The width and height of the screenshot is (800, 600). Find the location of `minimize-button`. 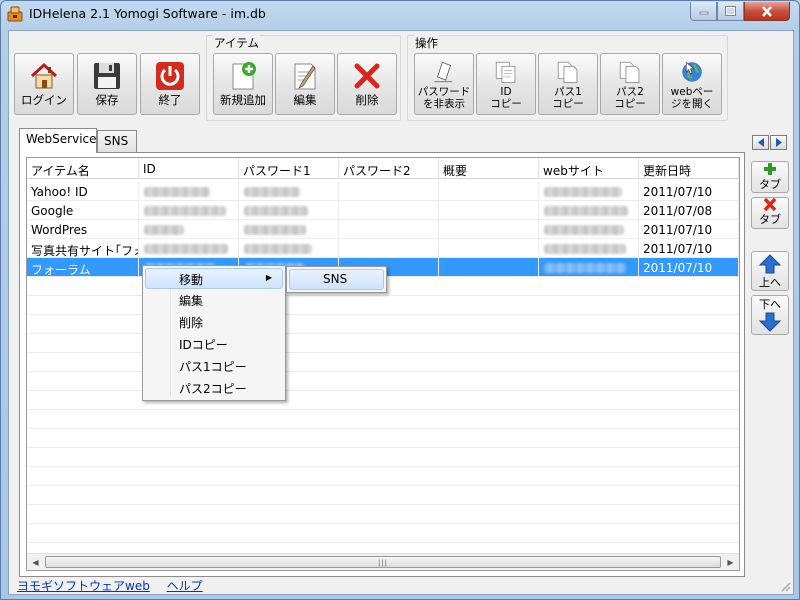

minimize-button is located at coordinates (703, 11).